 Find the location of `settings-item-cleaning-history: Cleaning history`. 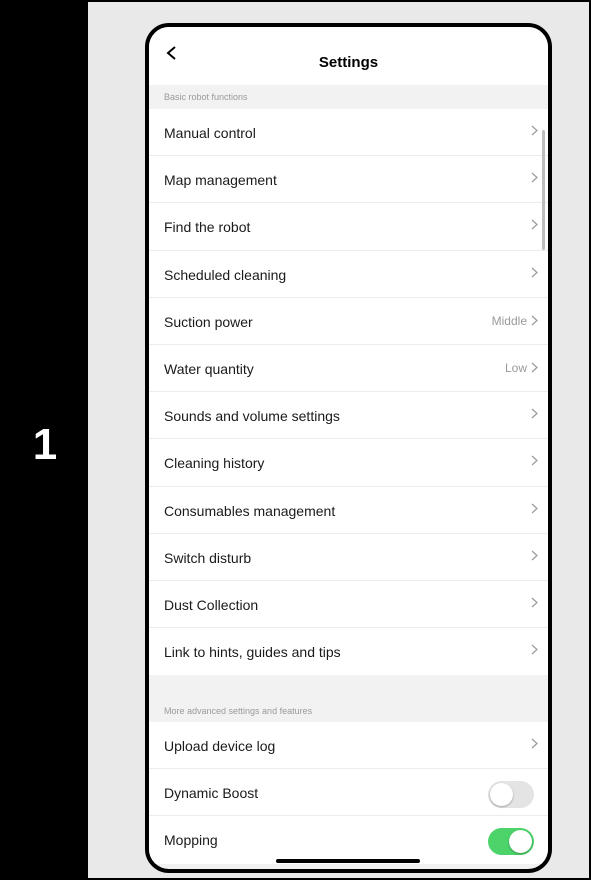

settings-item-cleaning-history: Cleaning history is located at coordinates (348, 463).